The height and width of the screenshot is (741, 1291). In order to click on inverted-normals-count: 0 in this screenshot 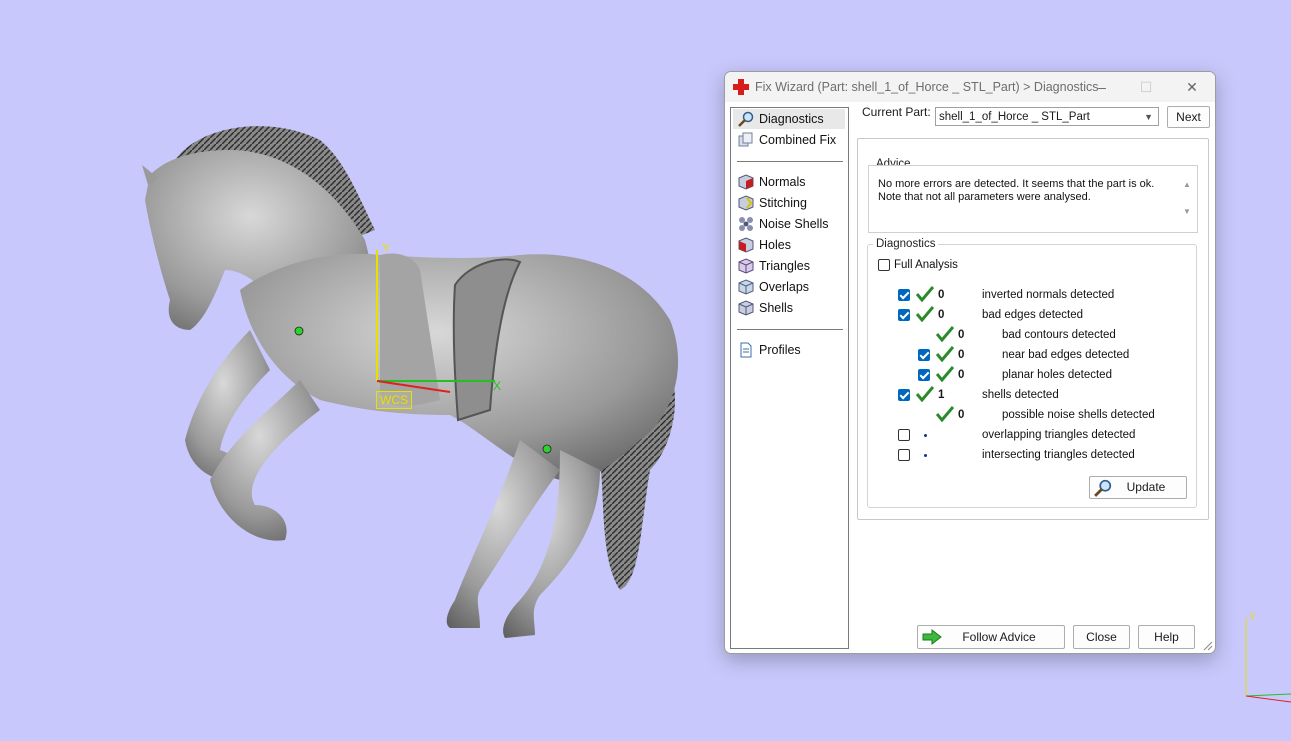, I will do `click(941, 295)`.